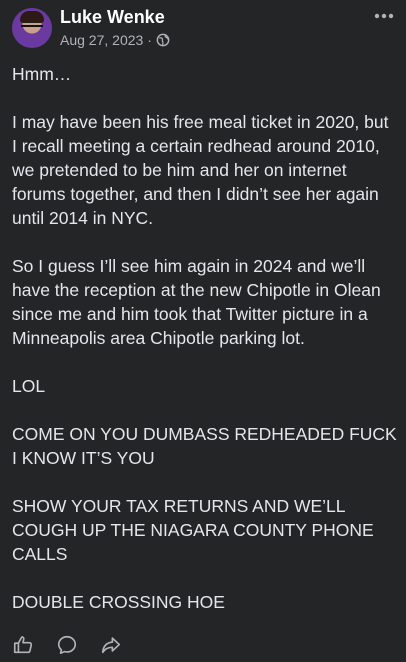 The image size is (406, 662). What do you see at coordinates (163, 40) in the screenshot?
I see `globe-icon` at bounding box center [163, 40].